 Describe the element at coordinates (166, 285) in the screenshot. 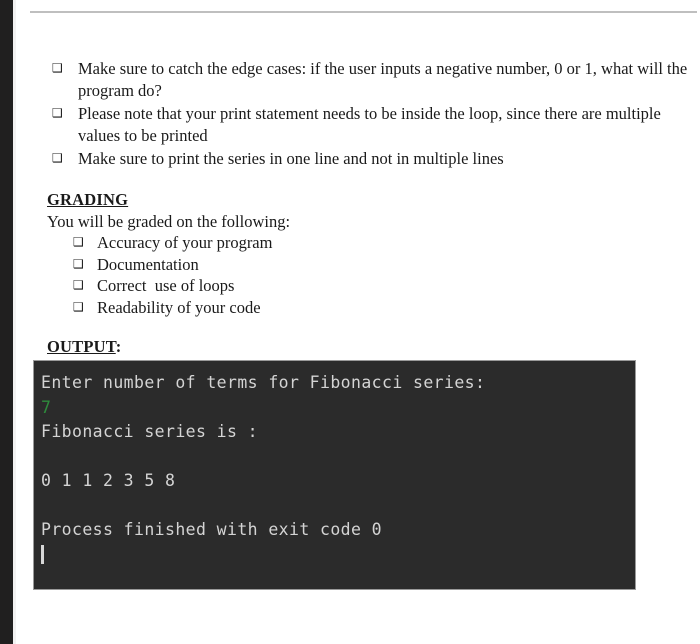

I see `grading-criterion-text: Correct use of loops` at that location.